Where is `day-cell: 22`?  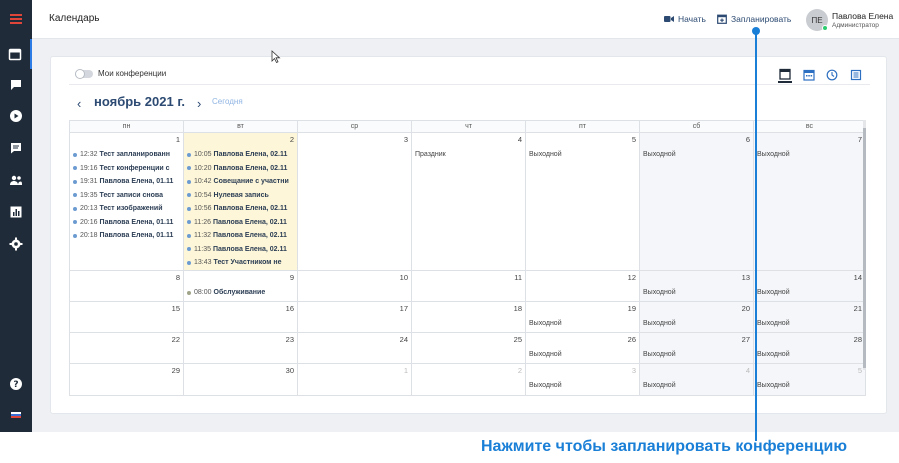 day-cell: 22 is located at coordinates (127, 348).